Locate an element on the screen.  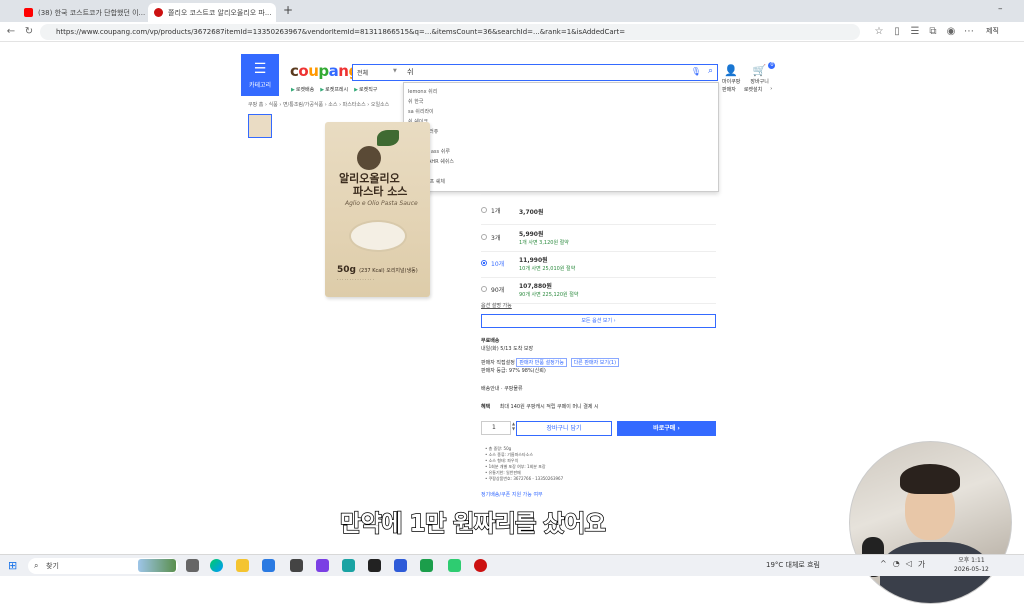
options-info-link: 옵션 설명 가능 is located at coordinates (496, 305).